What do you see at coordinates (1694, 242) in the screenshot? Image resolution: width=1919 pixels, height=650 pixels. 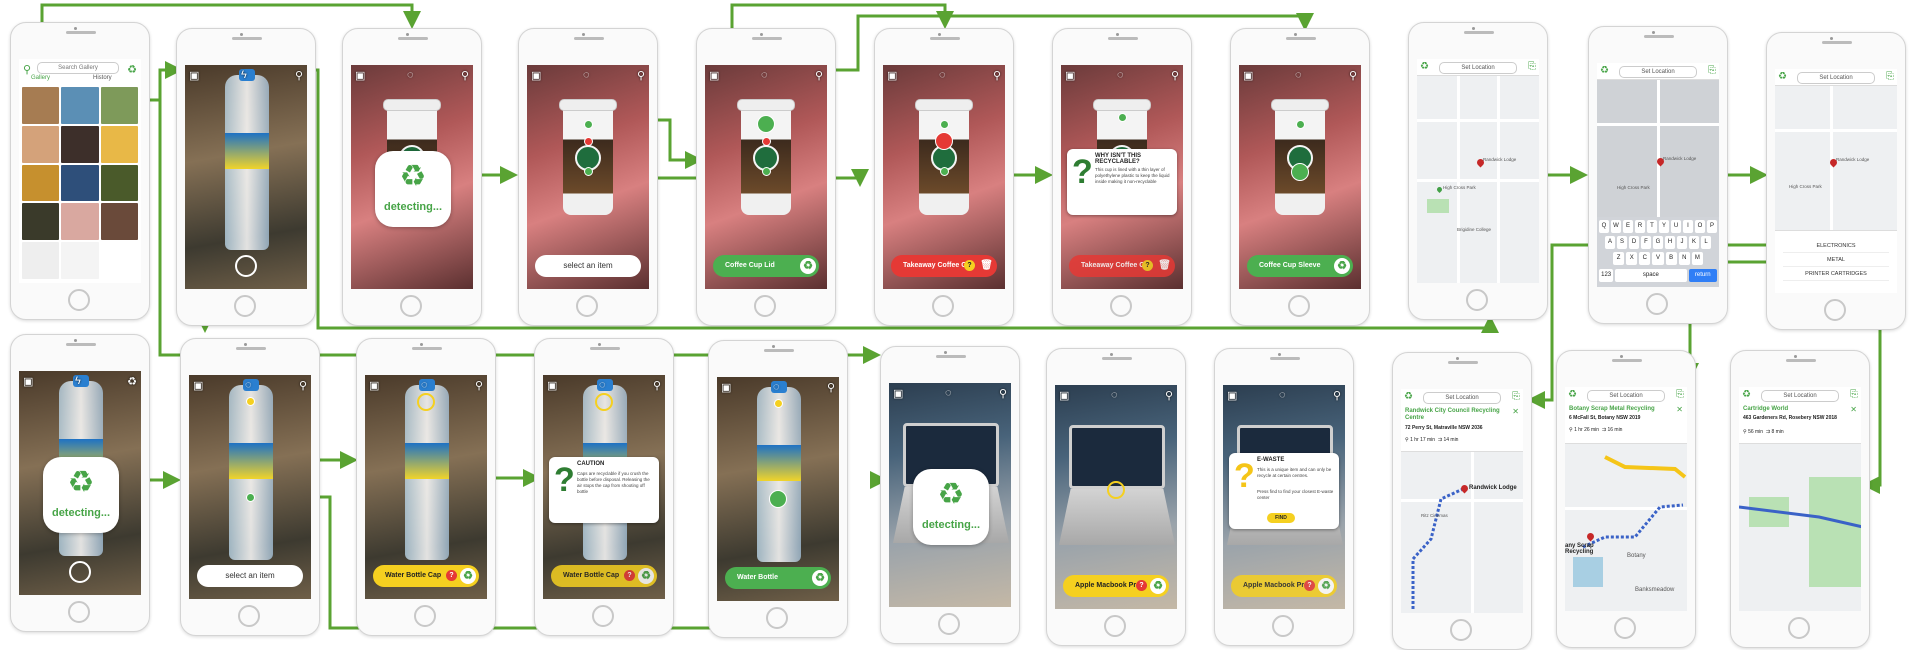 I see `key: K` at bounding box center [1694, 242].